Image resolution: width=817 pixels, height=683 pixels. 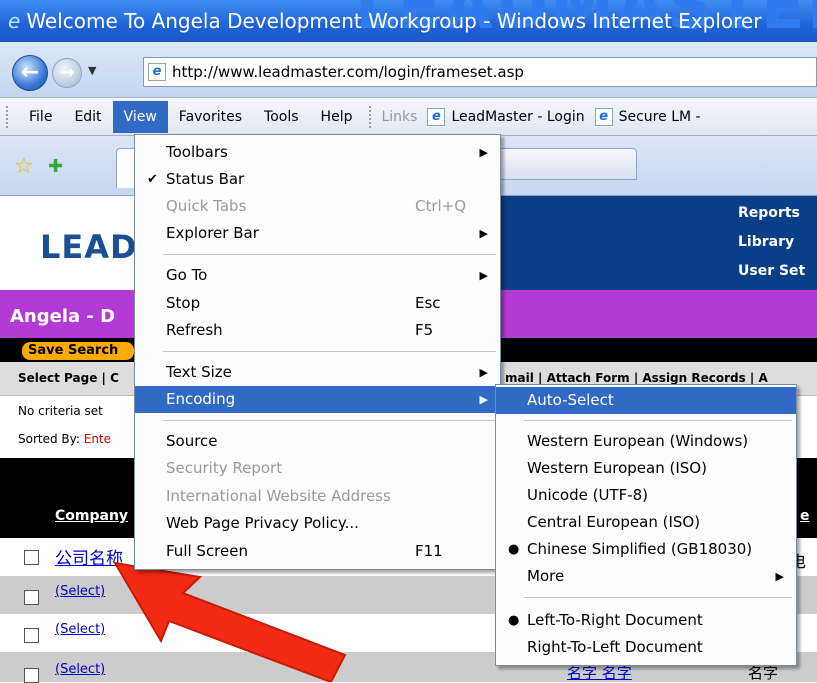 What do you see at coordinates (646, 620) in the screenshot?
I see `menu-item-left-to-right: ● Left-To-Right Document` at bounding box center [646, 620].